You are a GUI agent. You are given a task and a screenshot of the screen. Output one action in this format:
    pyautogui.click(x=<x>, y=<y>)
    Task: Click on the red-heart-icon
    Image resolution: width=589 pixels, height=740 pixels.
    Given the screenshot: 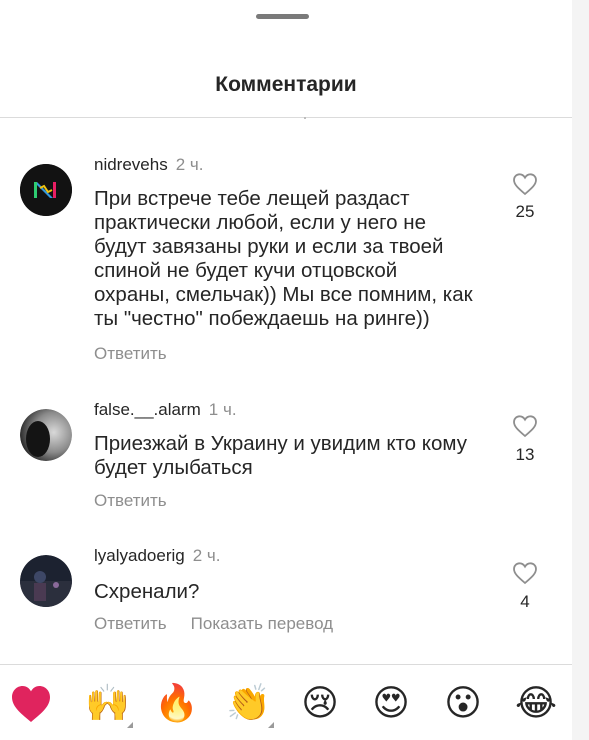 What is the action you would take?
    pyautogui.click(x=31, y=704)
    